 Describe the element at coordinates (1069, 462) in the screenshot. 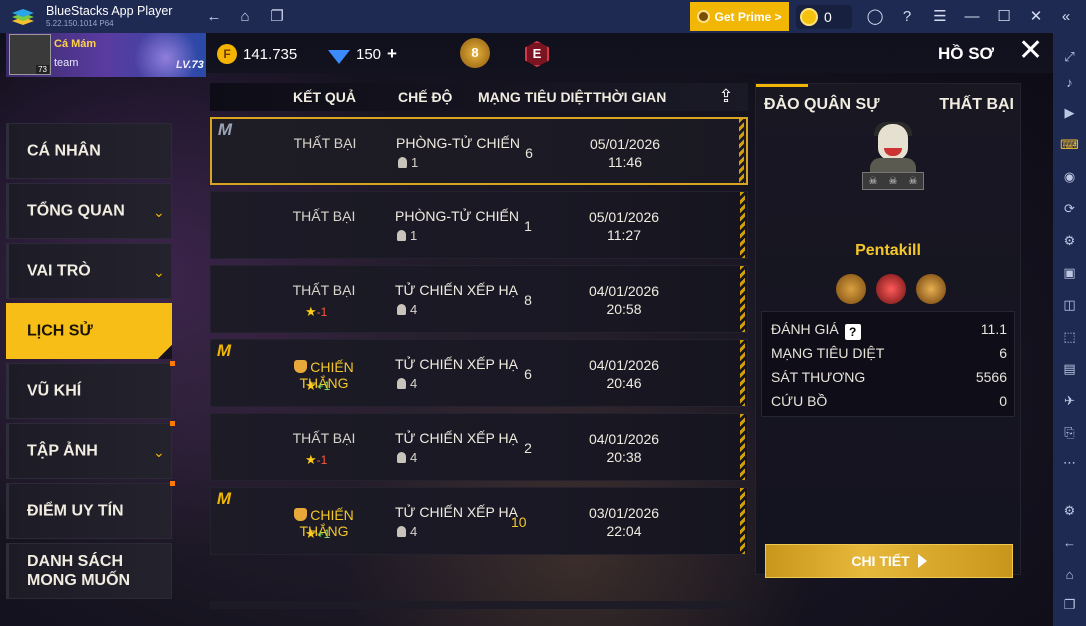

I see `more-icon: ⋯` at that location.